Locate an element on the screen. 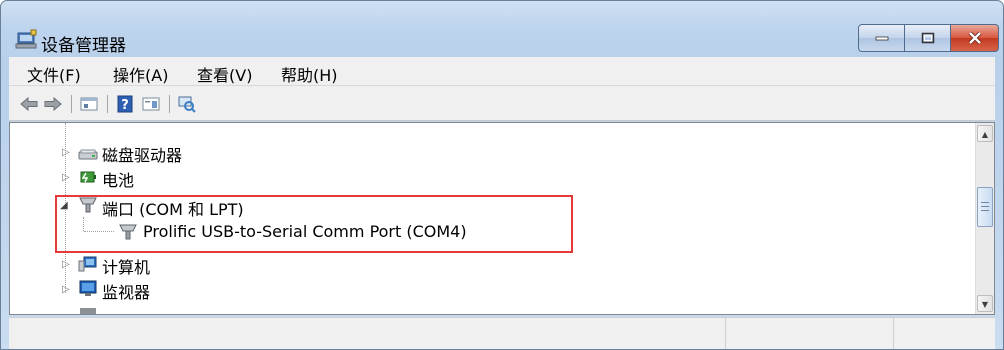 The height and width of the screenshot is (350, 1004). tree-item-computer: ▷ 计算机 is located at coordinates (460, 265).